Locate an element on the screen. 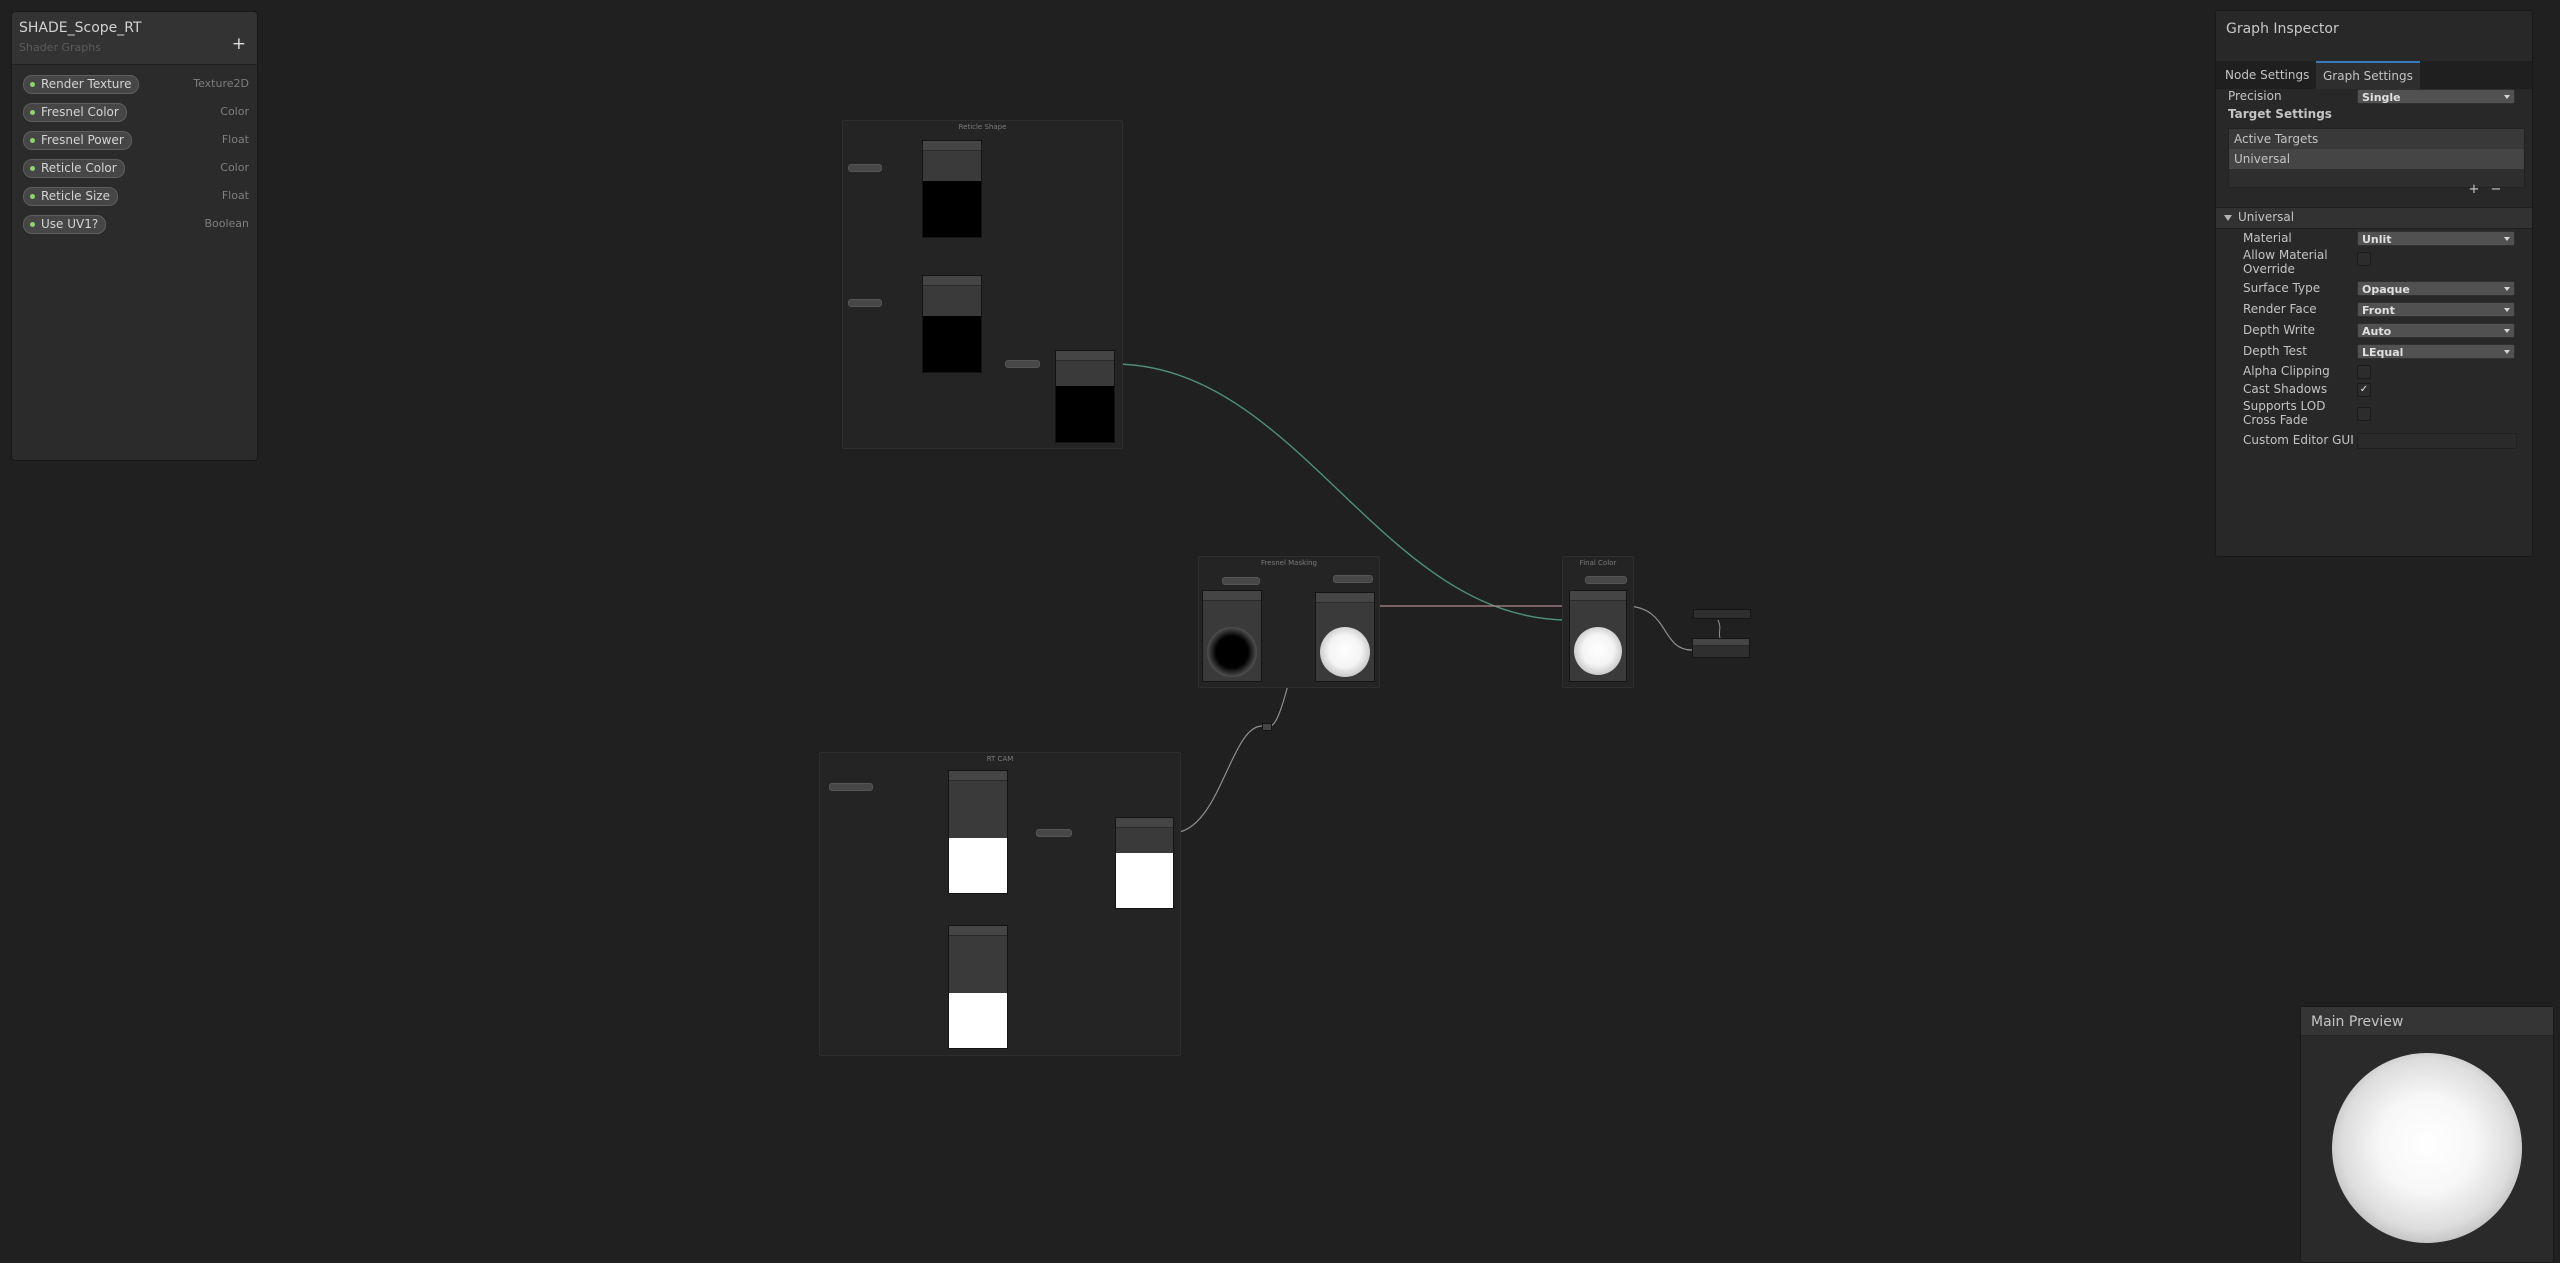 The height and width of the screenshot is (1263, 2560). node-branch is located at coordinates (1144, 863).